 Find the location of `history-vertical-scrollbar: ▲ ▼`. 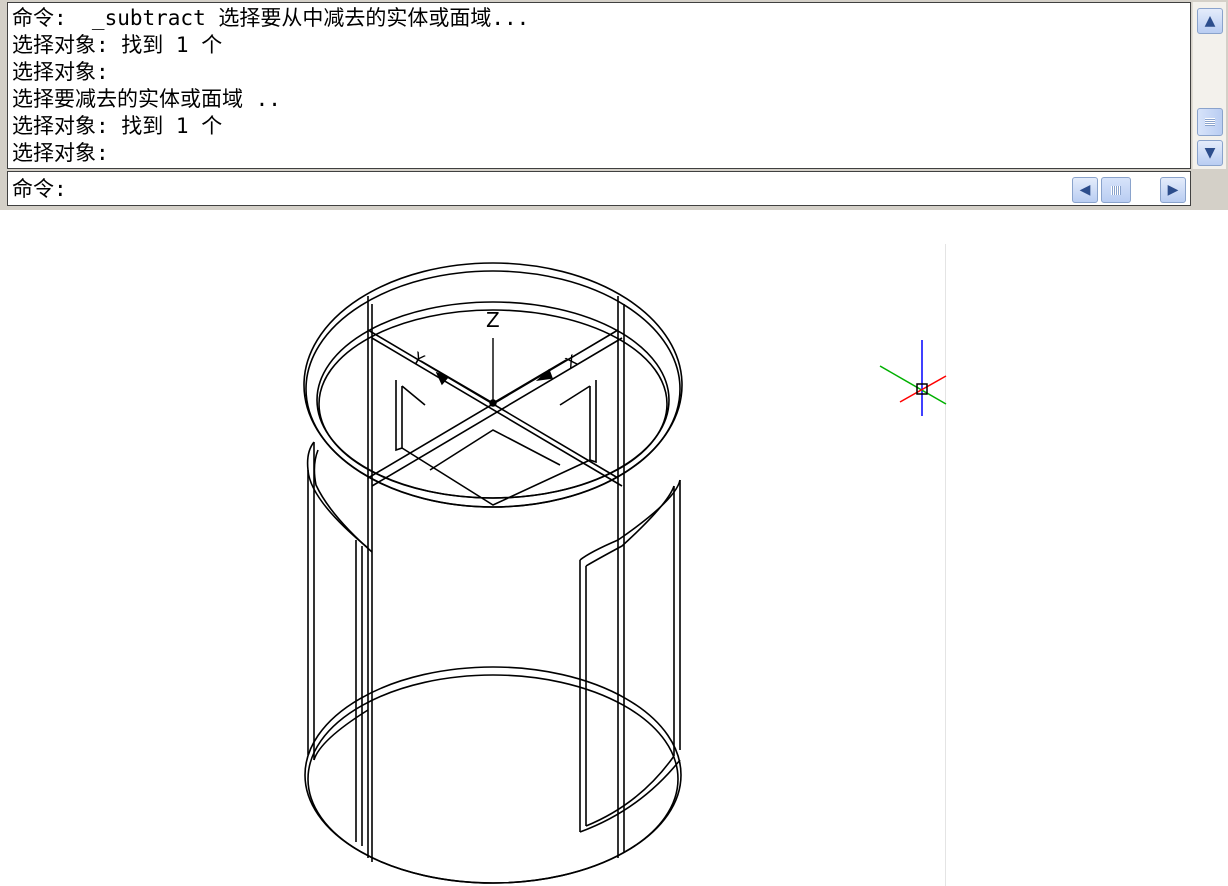

history-vertical-scrollbar: ▲ ▼ is located at coordinates (1209, 85).